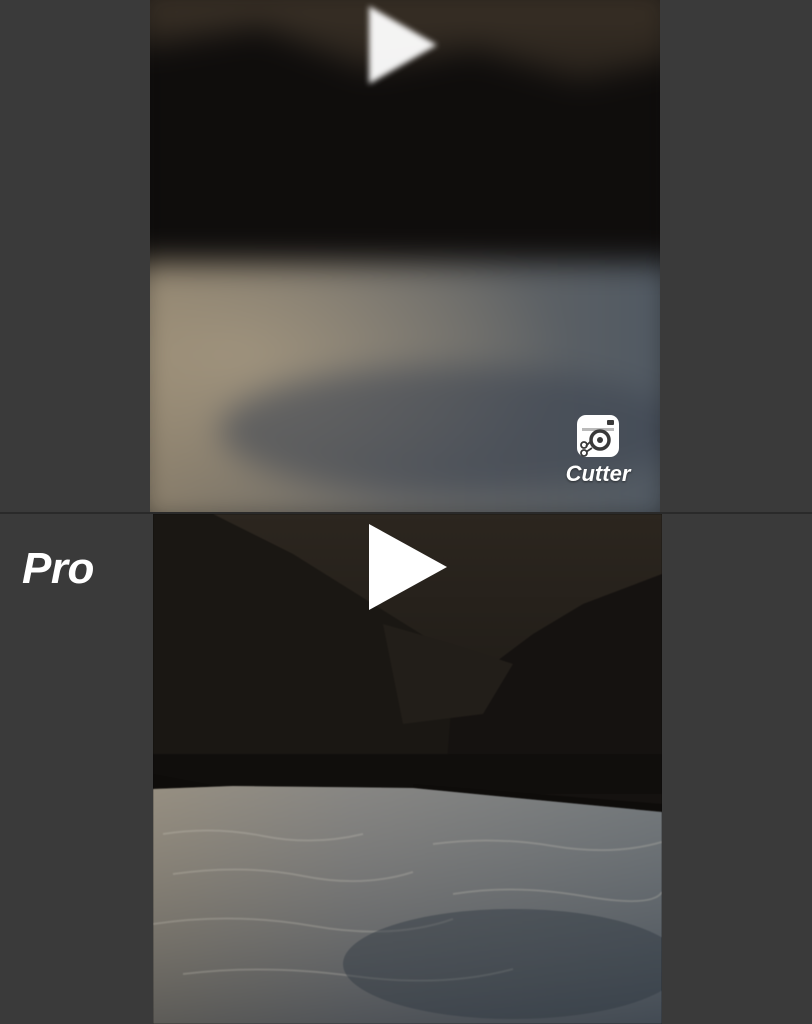  What do you see at coordinates (58, 568) in the screenshot?
I see `pro-label: Pro` at bounding box center [58, 568].